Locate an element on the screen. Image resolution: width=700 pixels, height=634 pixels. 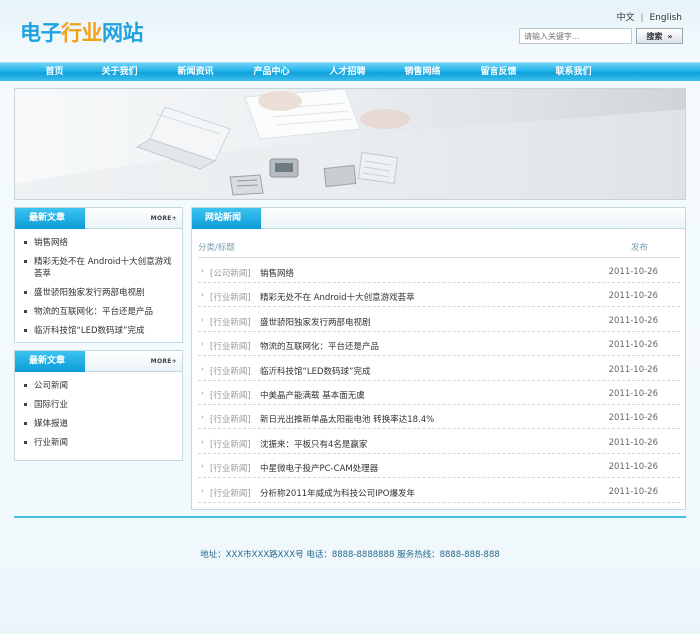
nav-item-news: 新闻资讯 is located at coordinates (195, 72).